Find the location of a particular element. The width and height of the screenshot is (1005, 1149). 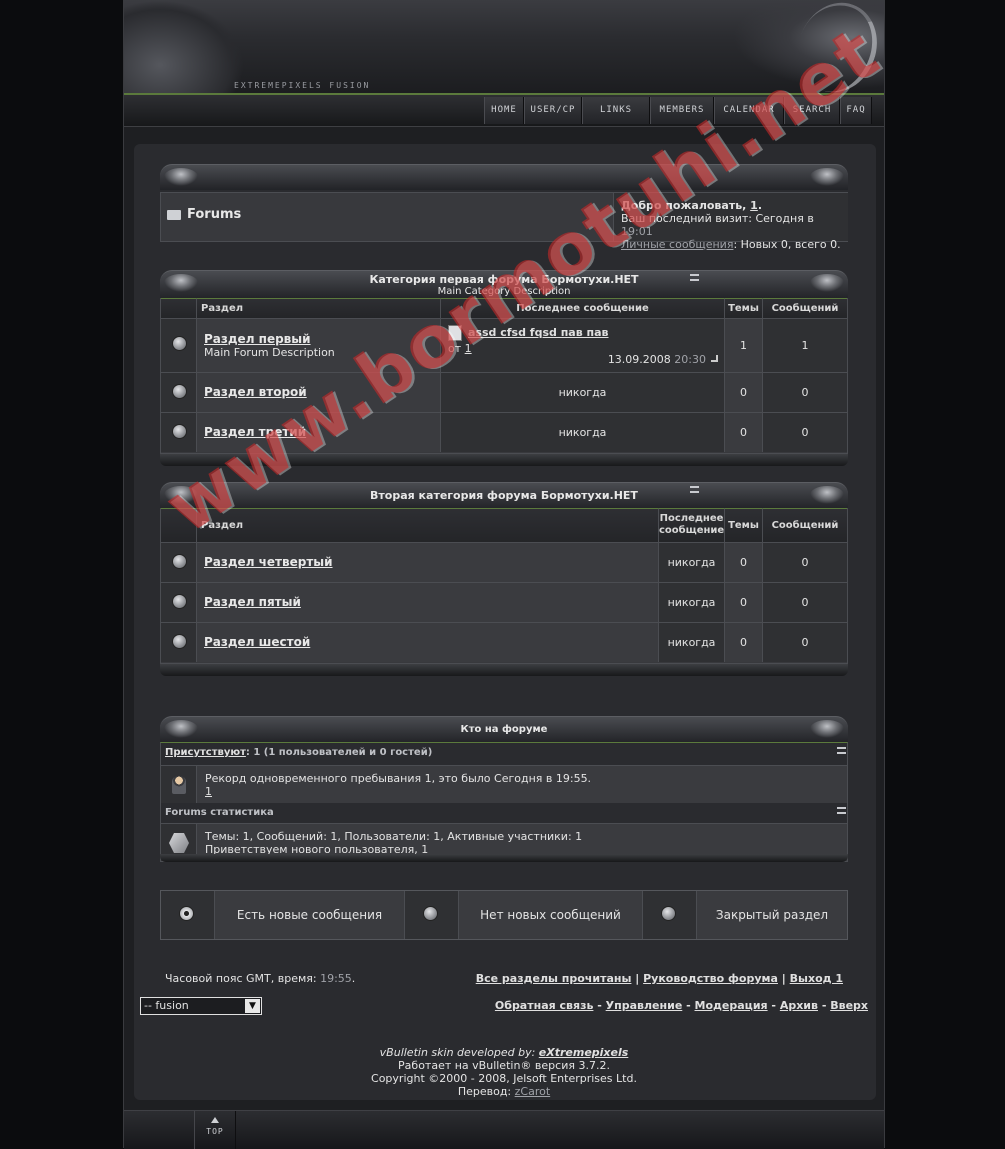

online-user-link: 1 is located at coordinates (522, 791).